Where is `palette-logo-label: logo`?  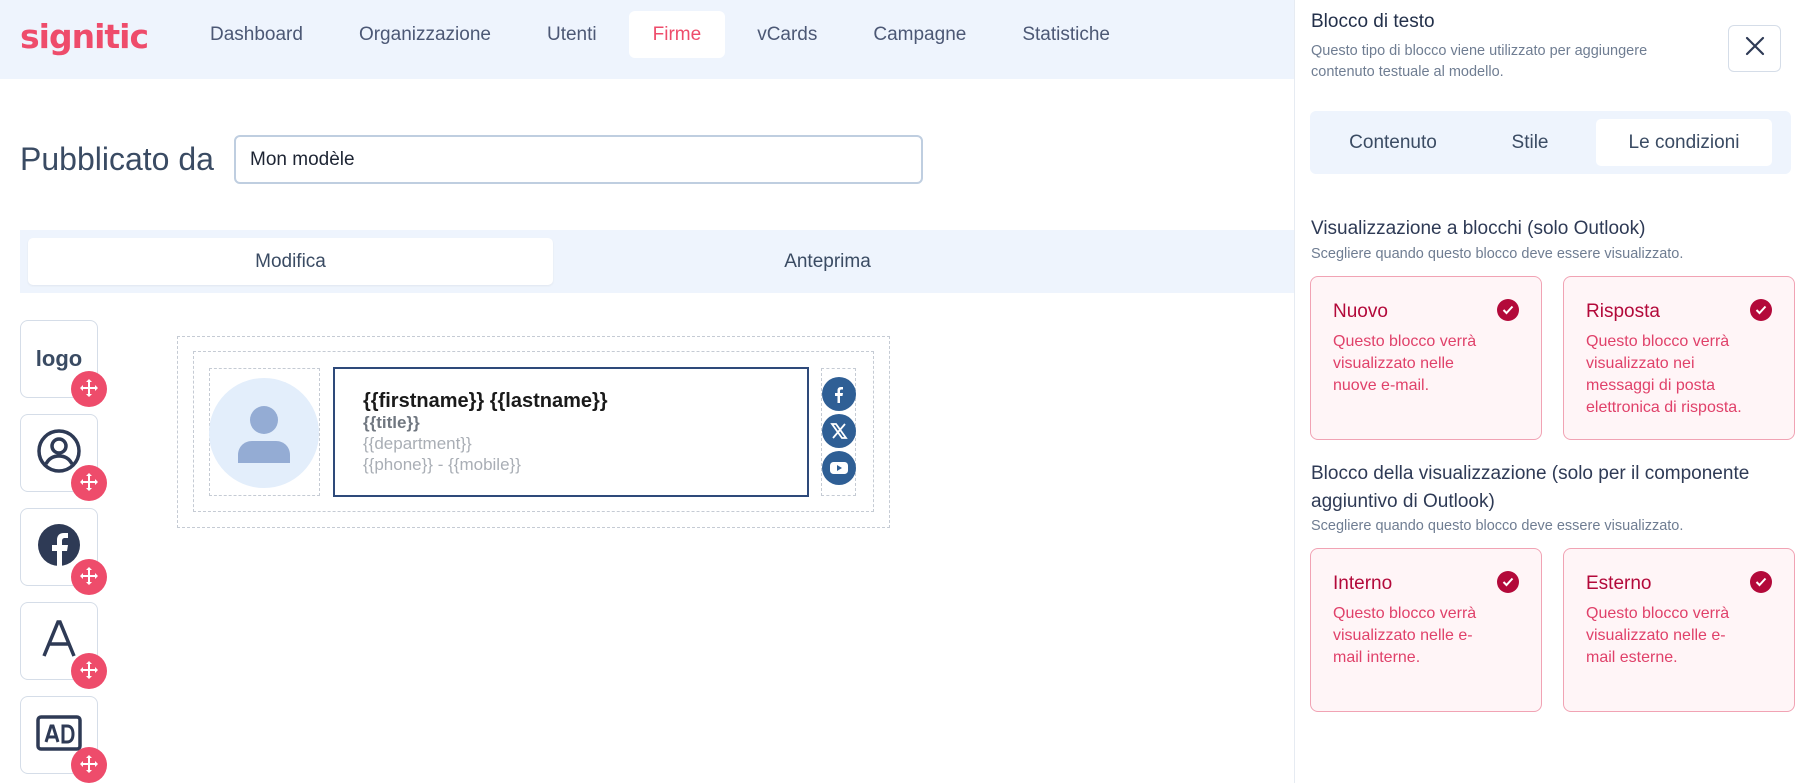
palette-logo-label: logo is located at coordinates (59, 358).